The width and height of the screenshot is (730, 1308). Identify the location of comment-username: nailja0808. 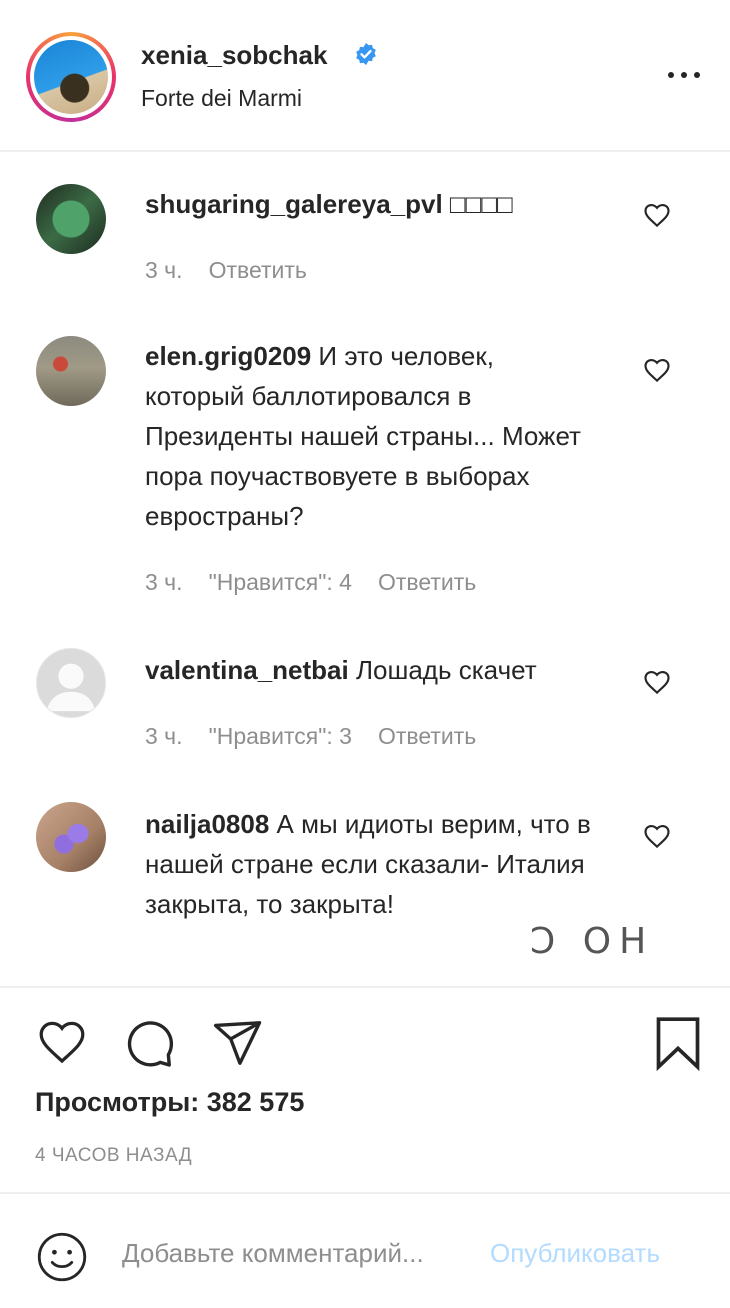
(207, 824).